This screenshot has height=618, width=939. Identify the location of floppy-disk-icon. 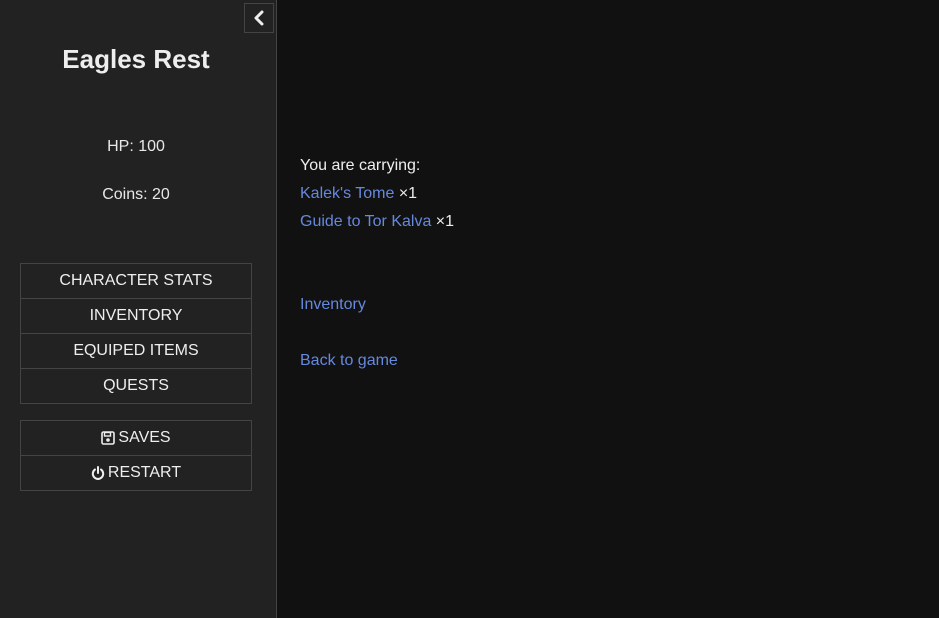
(108, 438).